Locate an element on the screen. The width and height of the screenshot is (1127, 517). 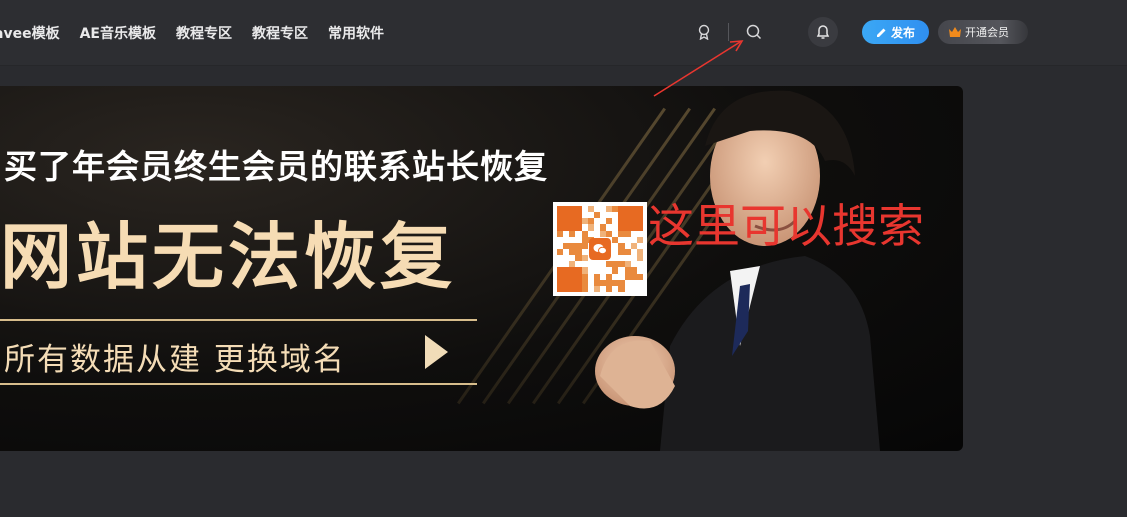
banner-headline: 买了年会员终生会员的联系站长恢复 is located at coordinates (276, 166).